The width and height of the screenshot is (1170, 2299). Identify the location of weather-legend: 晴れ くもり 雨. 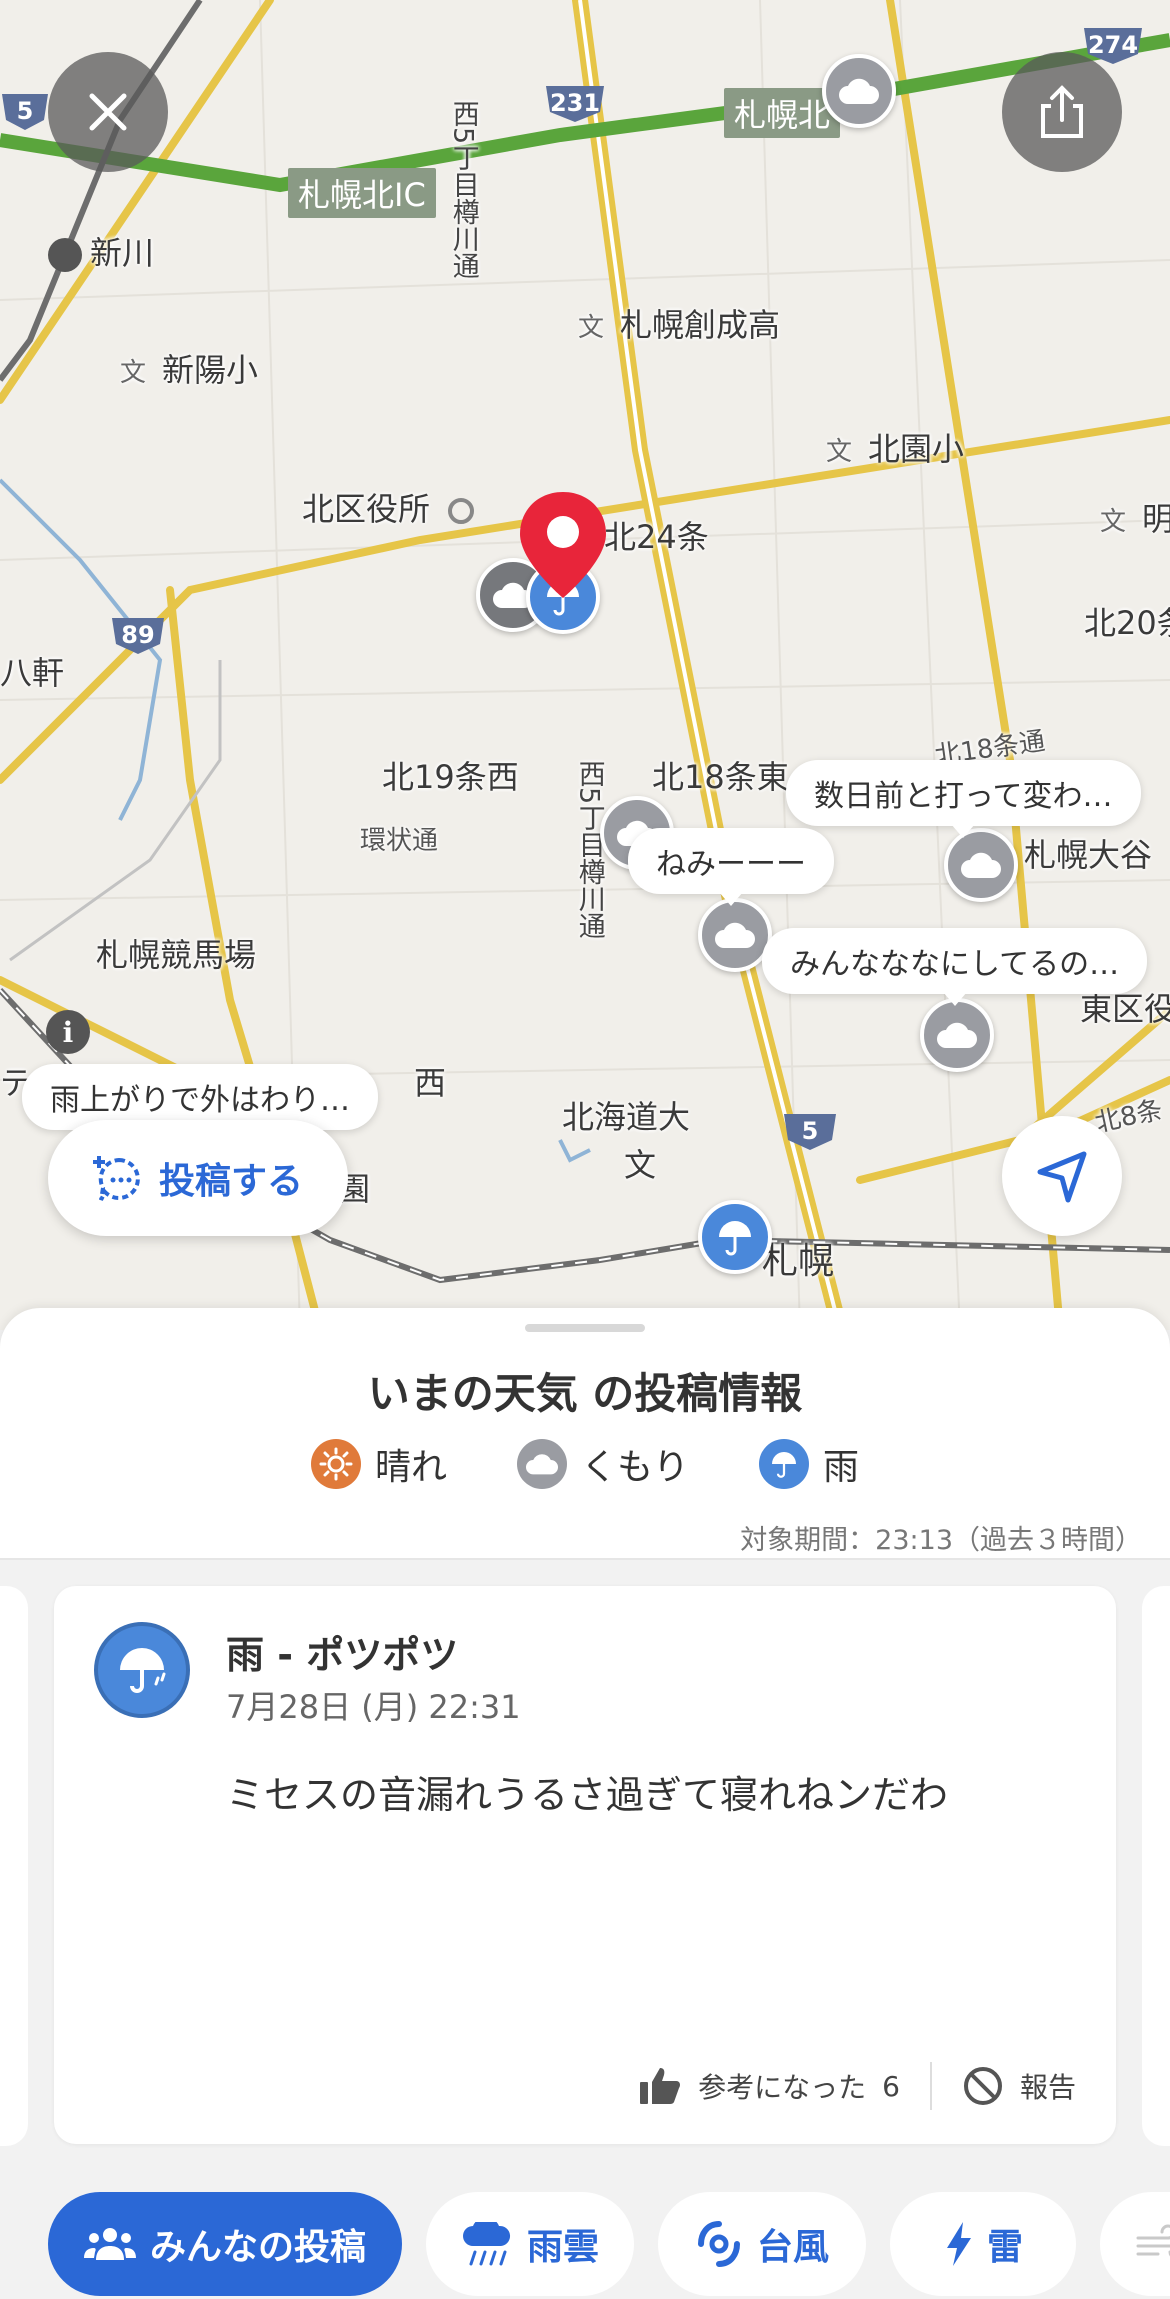
(585, 1464).